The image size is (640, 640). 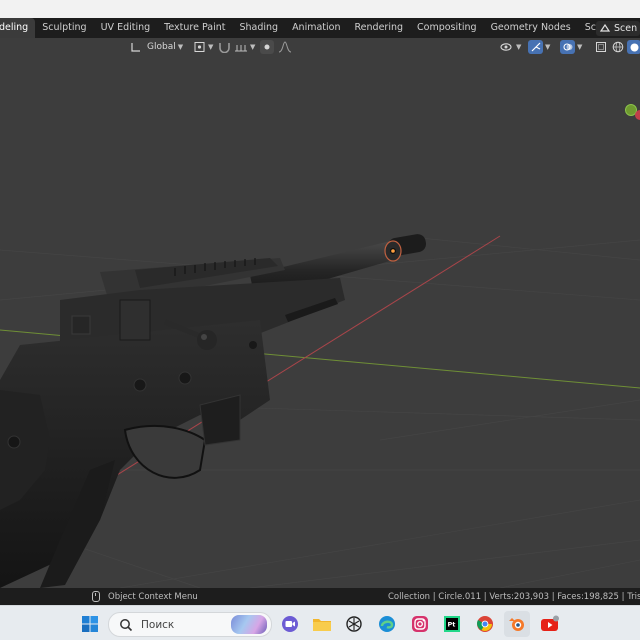 I want to click on overlays-toggle: ▼, so click(x=571, y=47).